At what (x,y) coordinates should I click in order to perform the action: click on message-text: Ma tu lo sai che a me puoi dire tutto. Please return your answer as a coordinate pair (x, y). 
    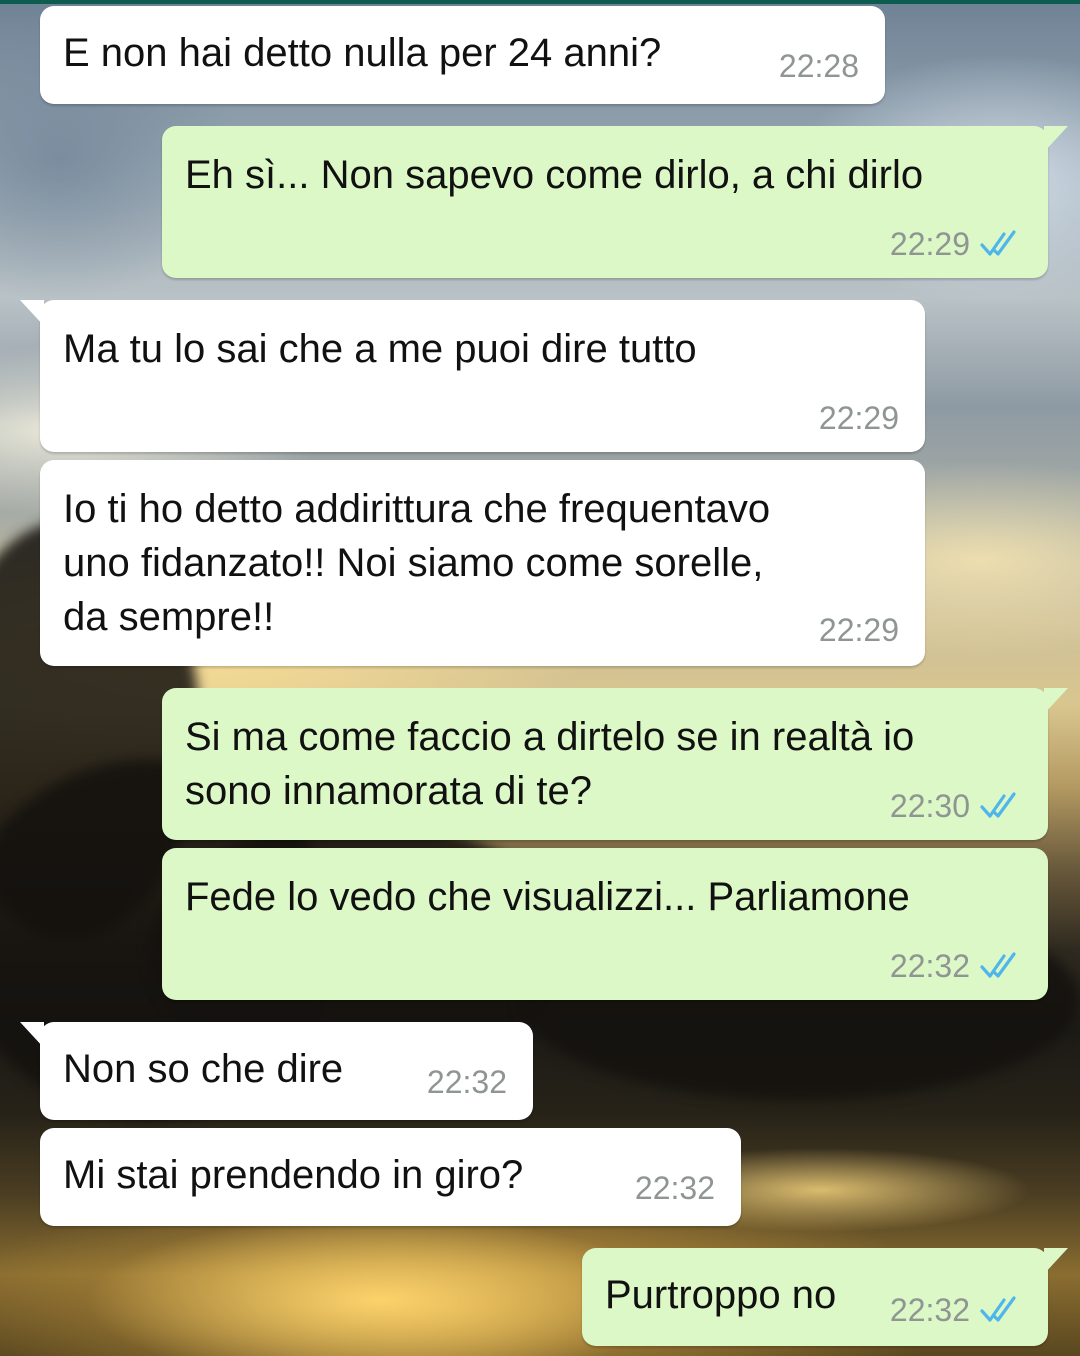
    Looking at the image, I should click on (380, 349).